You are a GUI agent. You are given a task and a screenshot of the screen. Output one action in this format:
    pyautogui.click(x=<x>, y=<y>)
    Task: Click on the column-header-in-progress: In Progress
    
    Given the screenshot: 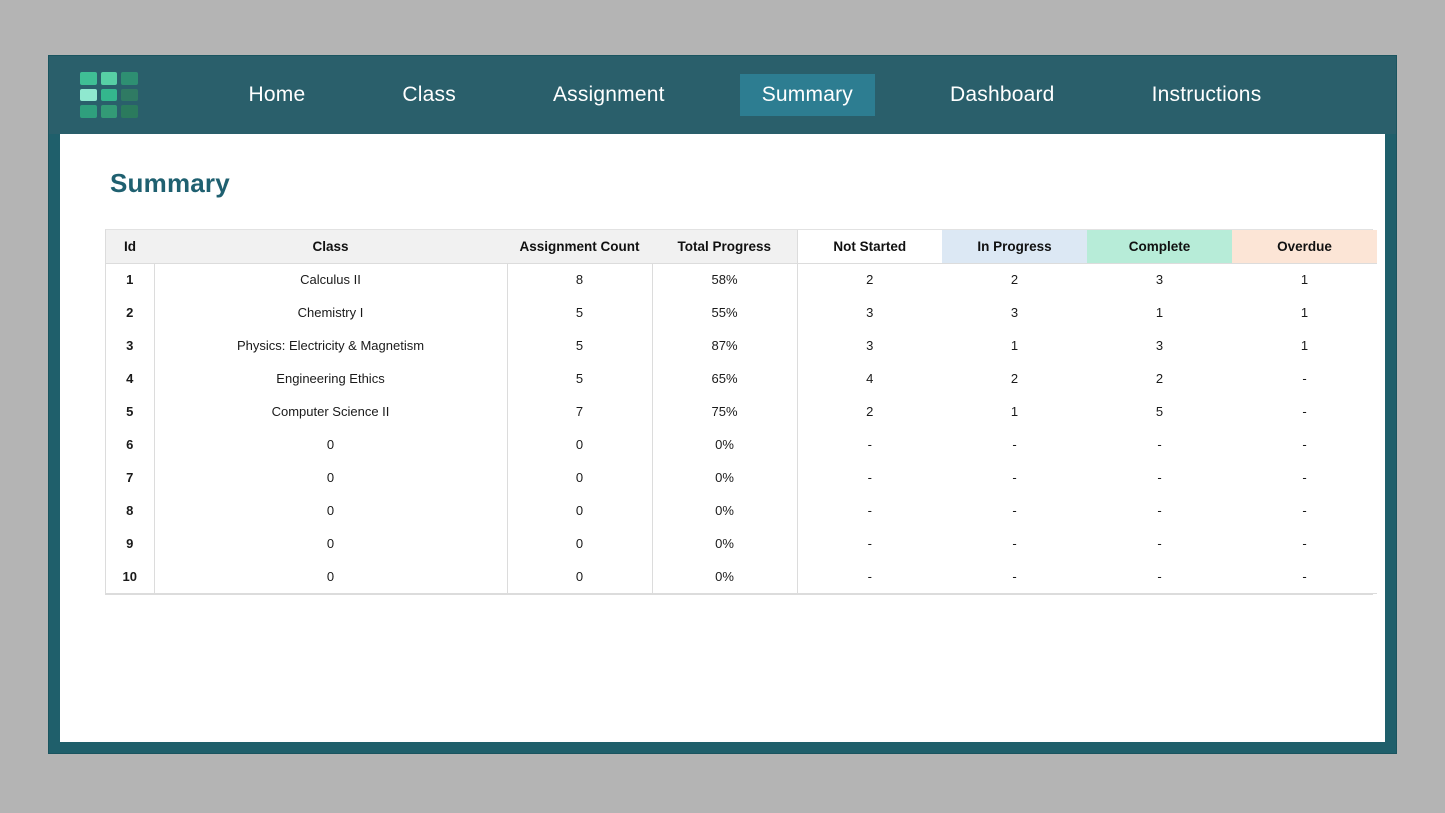 What is the action you would take?
    pyautogui.click(x=1014, y=247)
    